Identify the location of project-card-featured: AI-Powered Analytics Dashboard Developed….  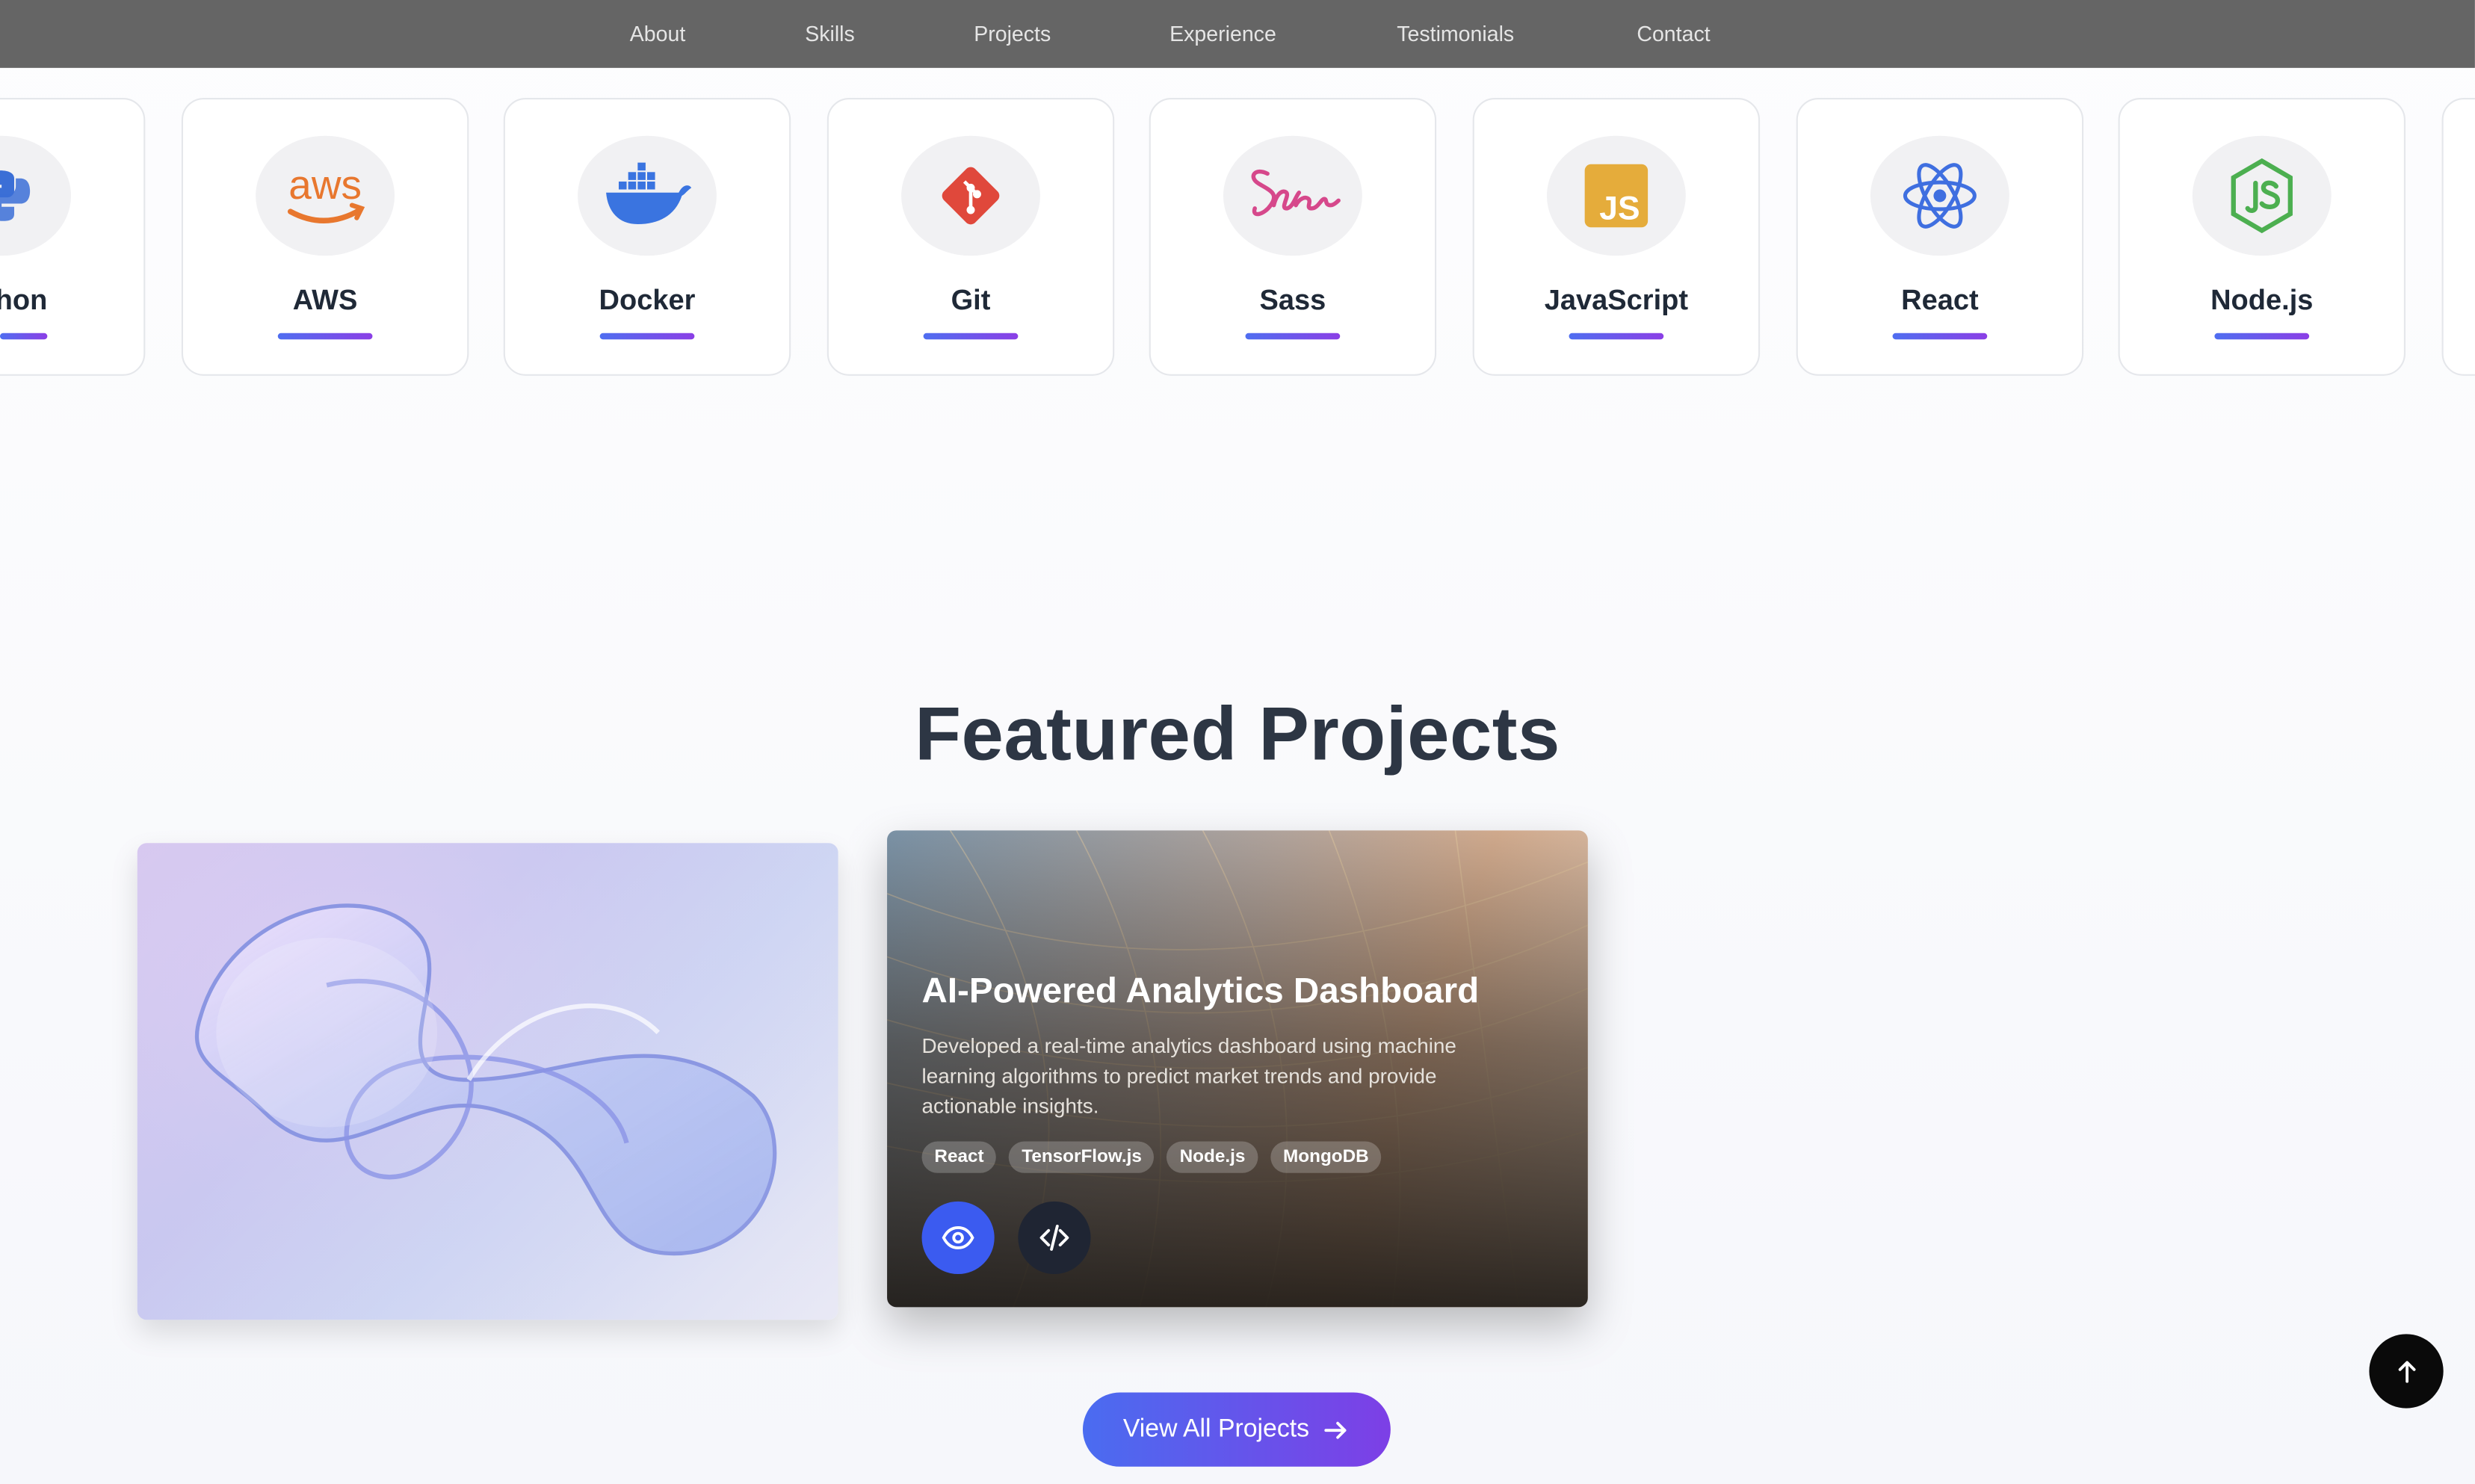
(1237, 1069).